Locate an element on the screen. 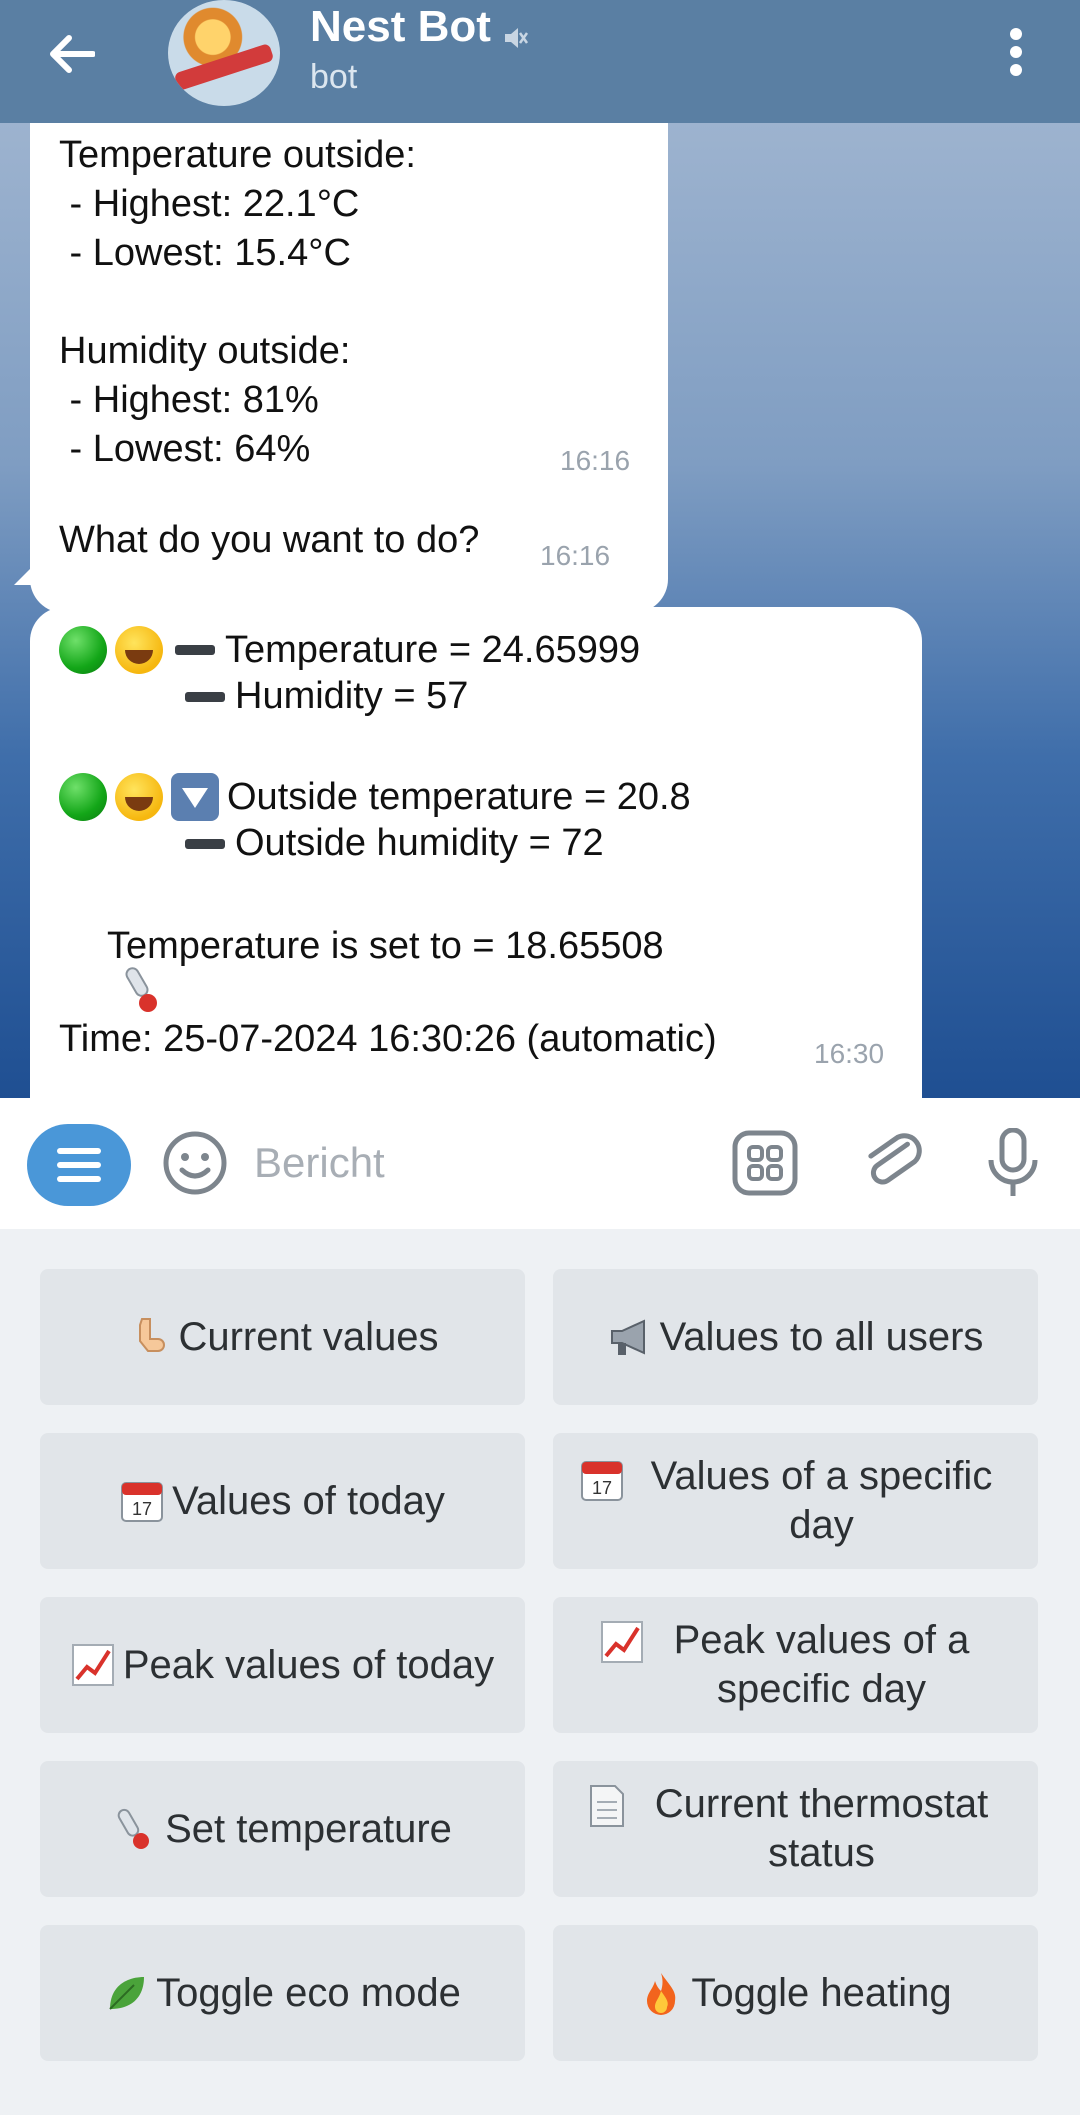 Image resolution: width=1080 pixels, height=2115 pixels. keyboard-button-toggle-heating: Toggle heating is located at coordinates (795, 1993).